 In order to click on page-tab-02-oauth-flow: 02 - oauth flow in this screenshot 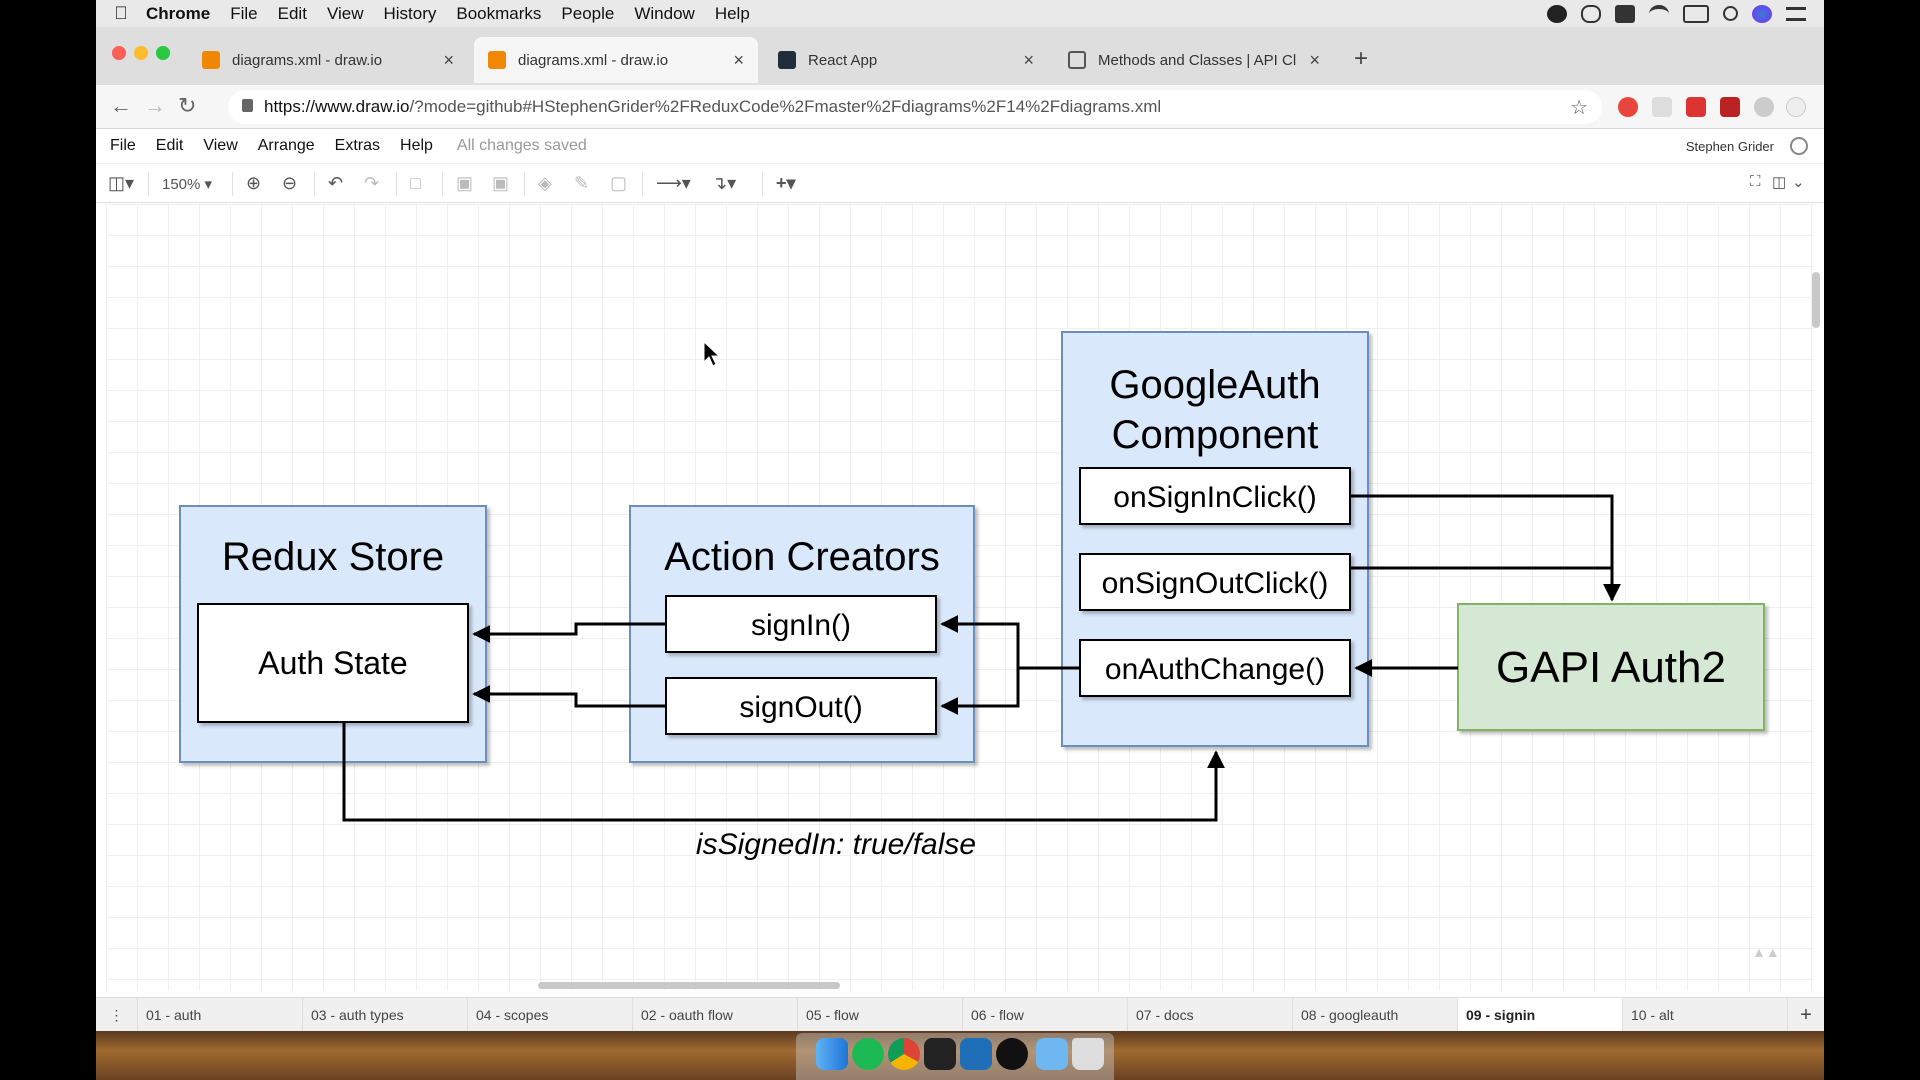, I will do `click(715, 1015)`.